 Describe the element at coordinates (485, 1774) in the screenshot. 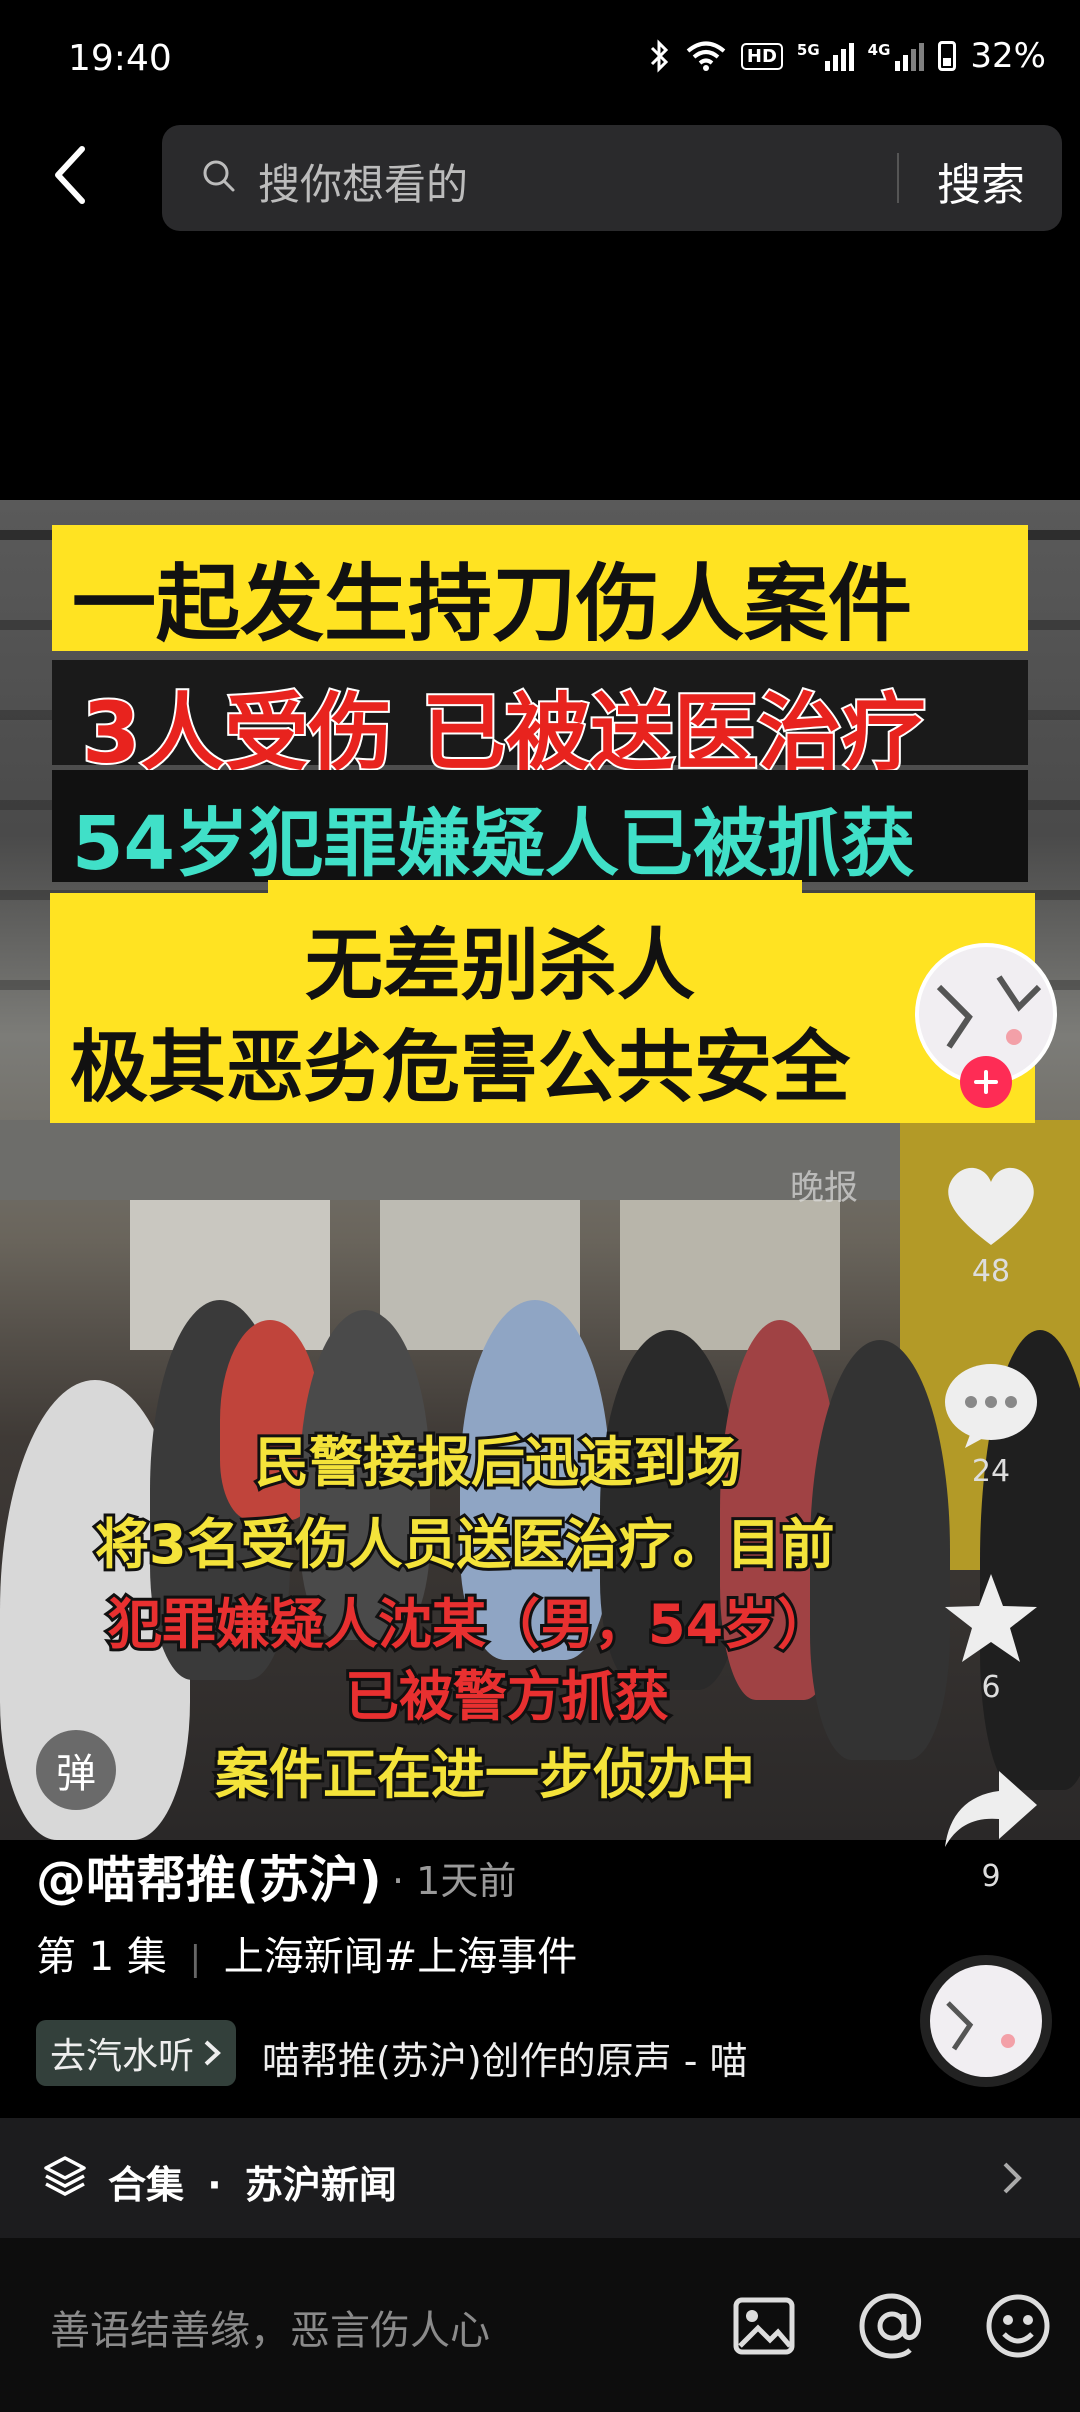

I see `subtitle-5: 案件正在进一步侦办中` at that location.